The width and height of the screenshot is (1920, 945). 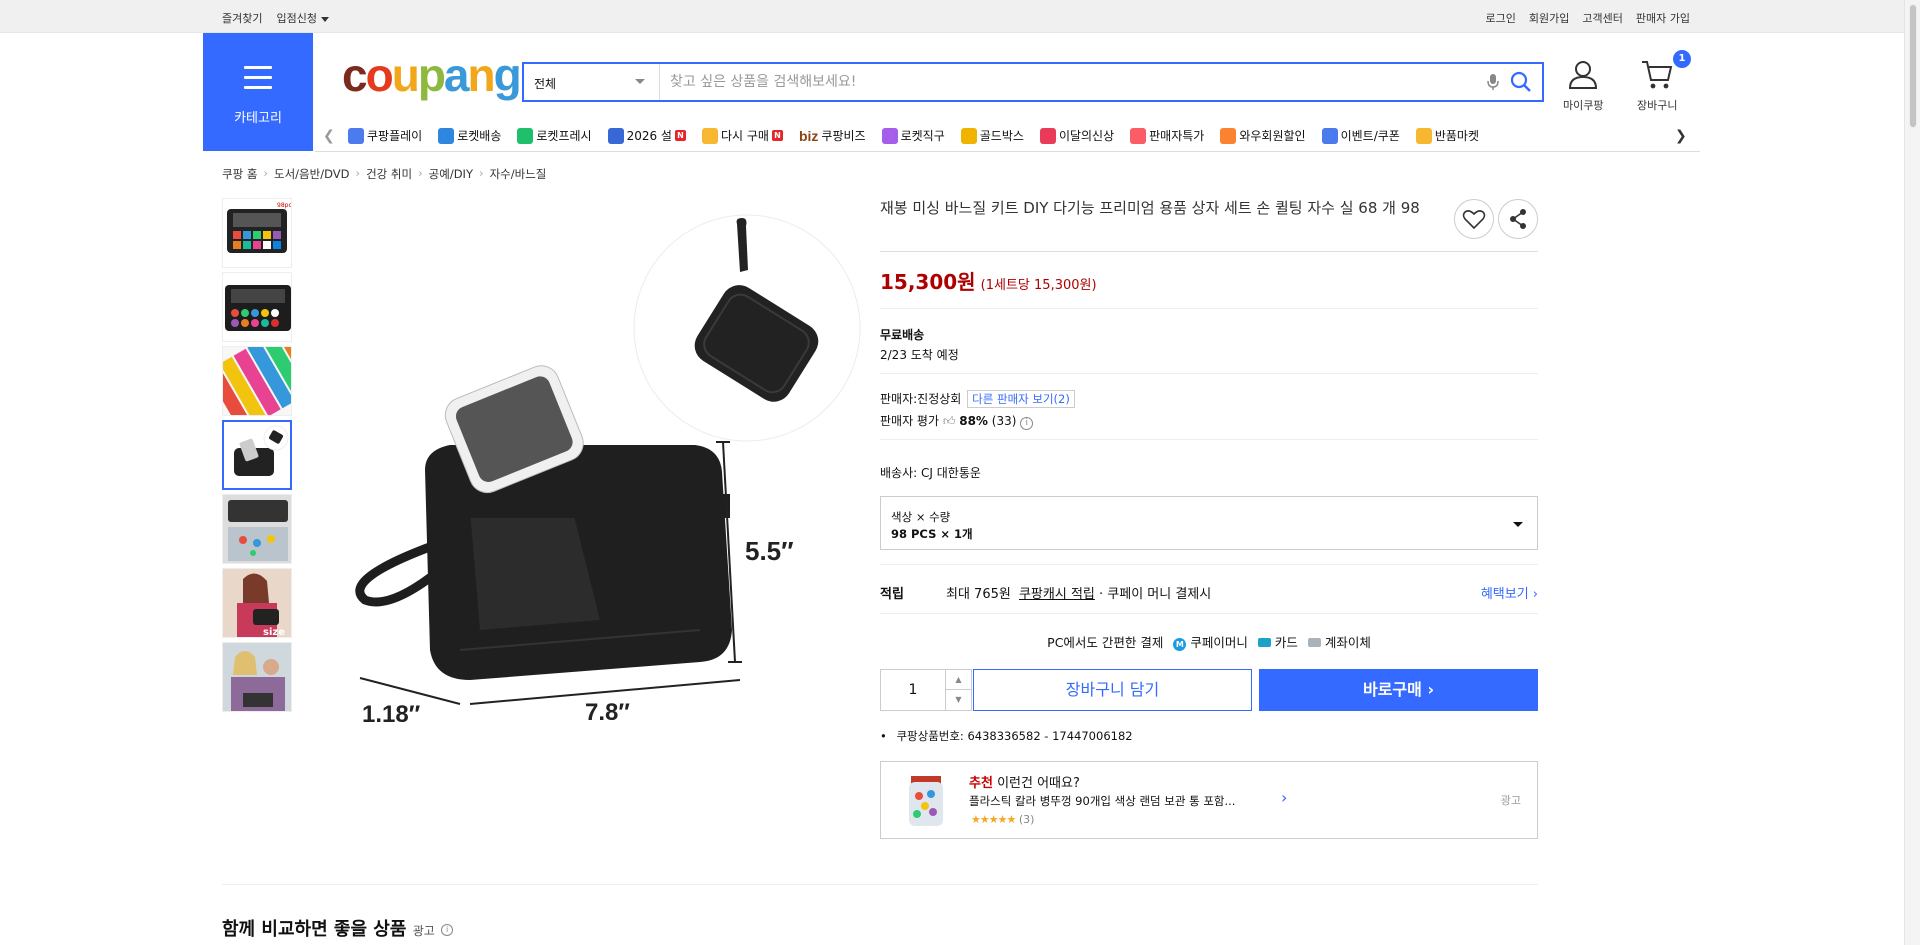 I want to click on nav-item: 판매자특가, so click(x=1167, y=135).